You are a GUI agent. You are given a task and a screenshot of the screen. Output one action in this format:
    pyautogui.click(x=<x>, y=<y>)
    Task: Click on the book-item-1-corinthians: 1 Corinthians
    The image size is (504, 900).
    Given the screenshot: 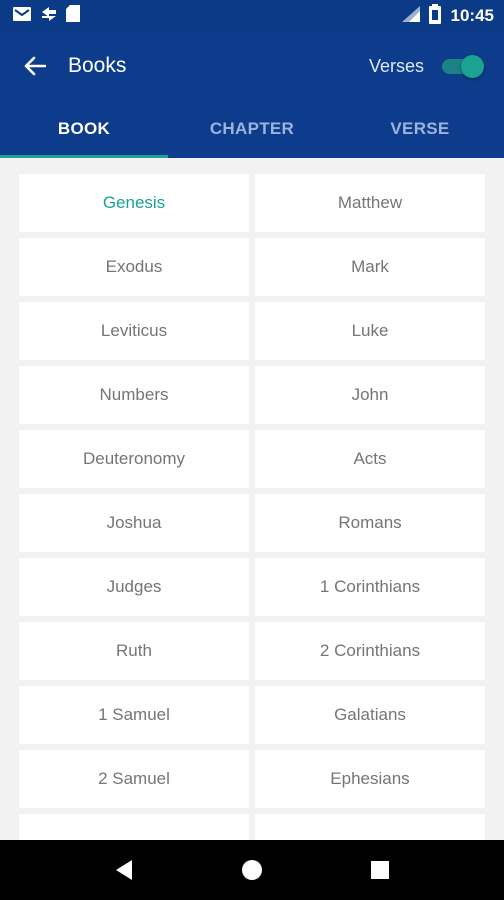 What is the action you would take?
    pyautogui.click(x=370, y=587)
    